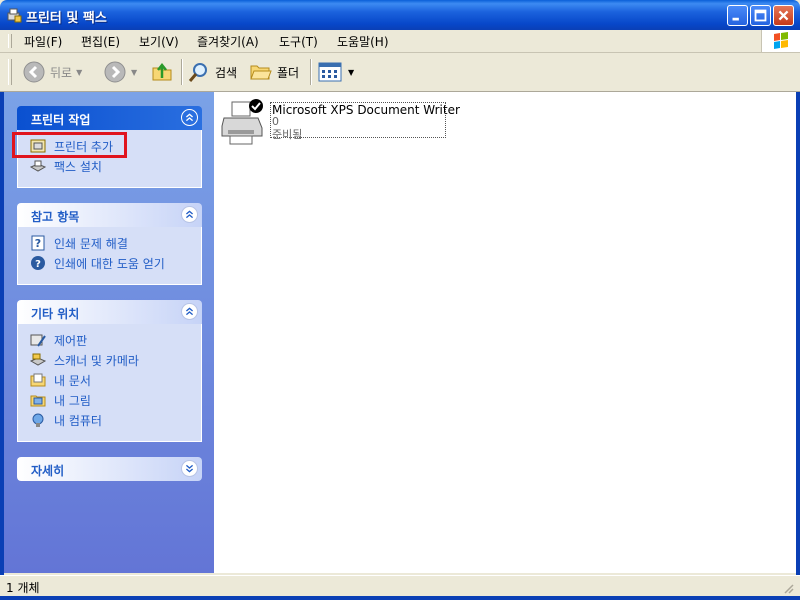 The width and height of the screenshot is (800, 600). I want to click on my-computer-label: 내 컴퓨터, so click(78, 420).